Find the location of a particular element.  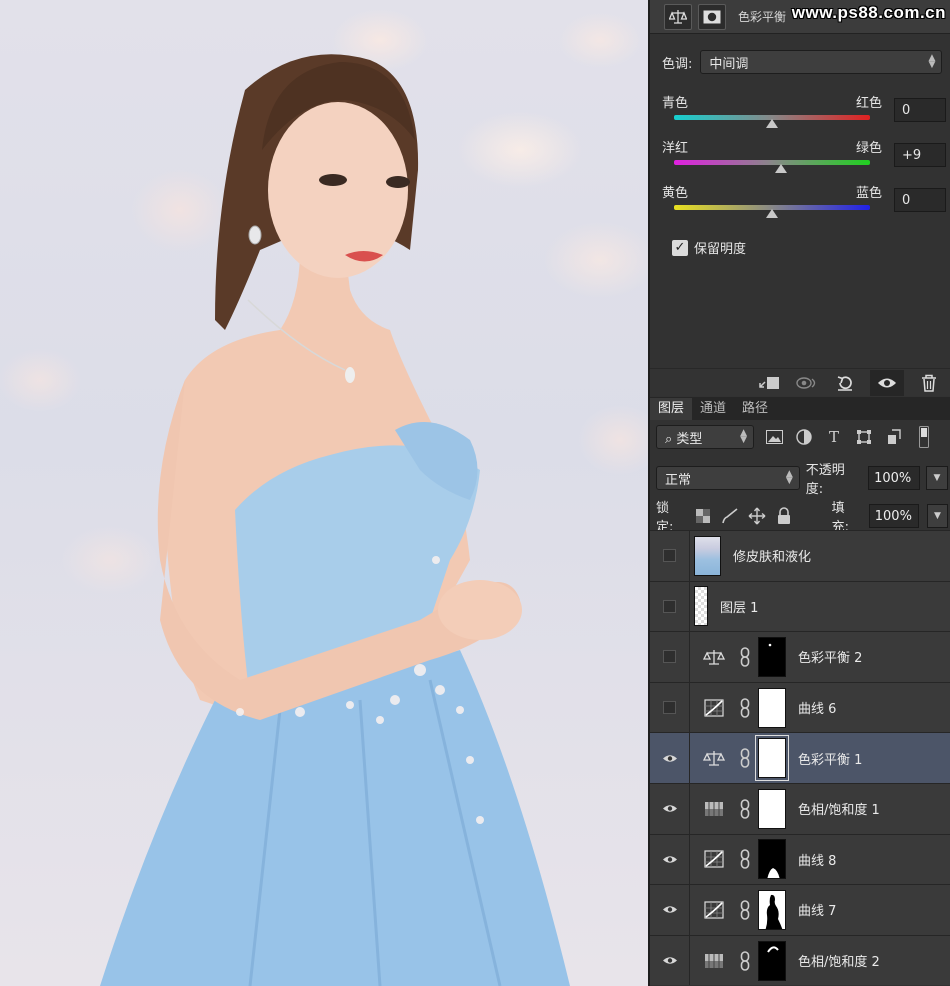

layer-row: 曲线 6 is located at coordinates (800, 707).